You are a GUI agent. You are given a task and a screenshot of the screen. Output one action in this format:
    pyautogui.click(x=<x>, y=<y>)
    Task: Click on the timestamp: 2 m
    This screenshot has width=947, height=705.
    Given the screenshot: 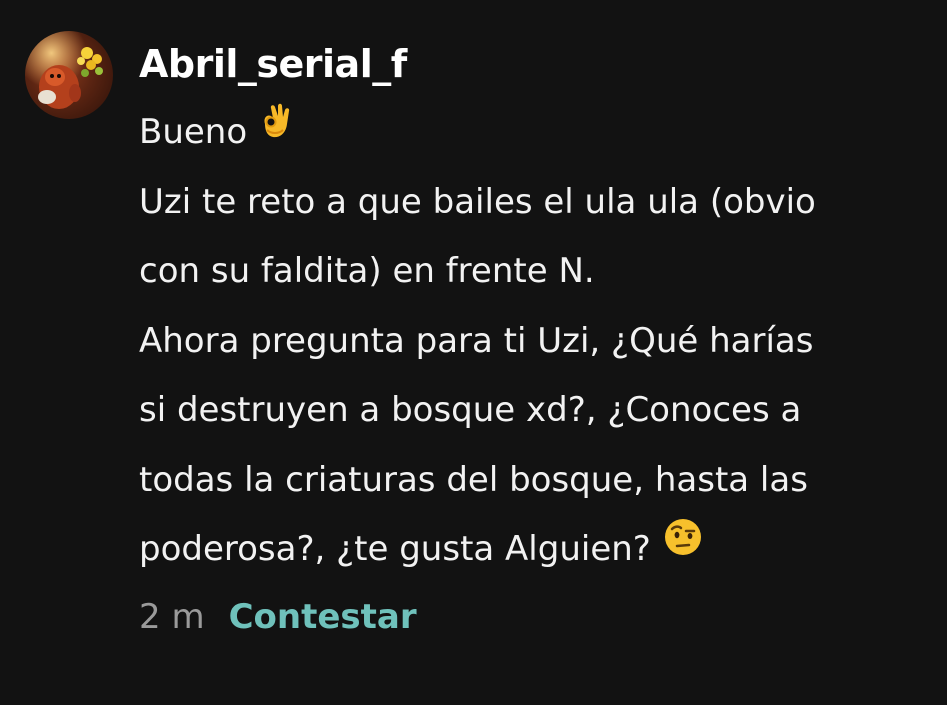 What is the action you would take?
    pyautogui.click(x=172, y=616)
    